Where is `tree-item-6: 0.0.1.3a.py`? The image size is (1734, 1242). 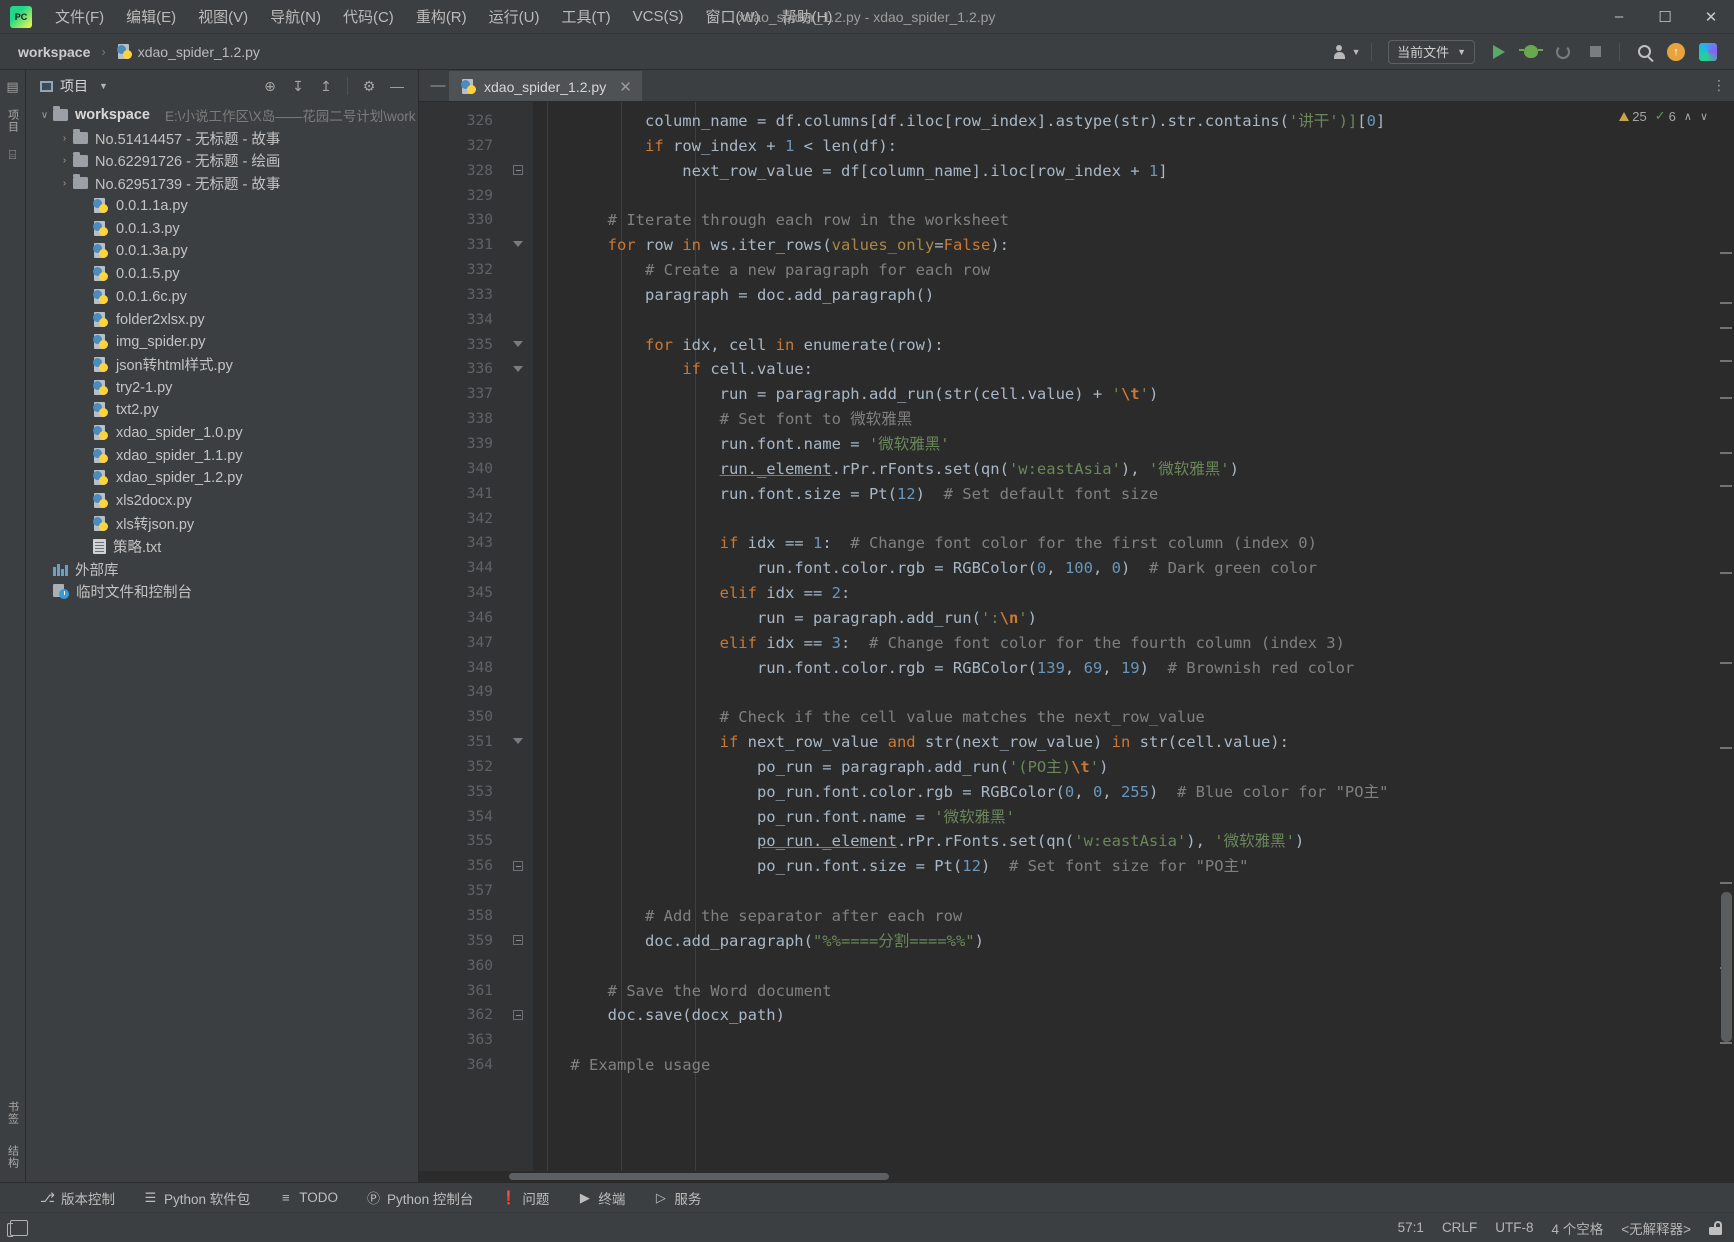
tree-item-6: 0.0.1.3a.py is located at coordinates (222, 251).